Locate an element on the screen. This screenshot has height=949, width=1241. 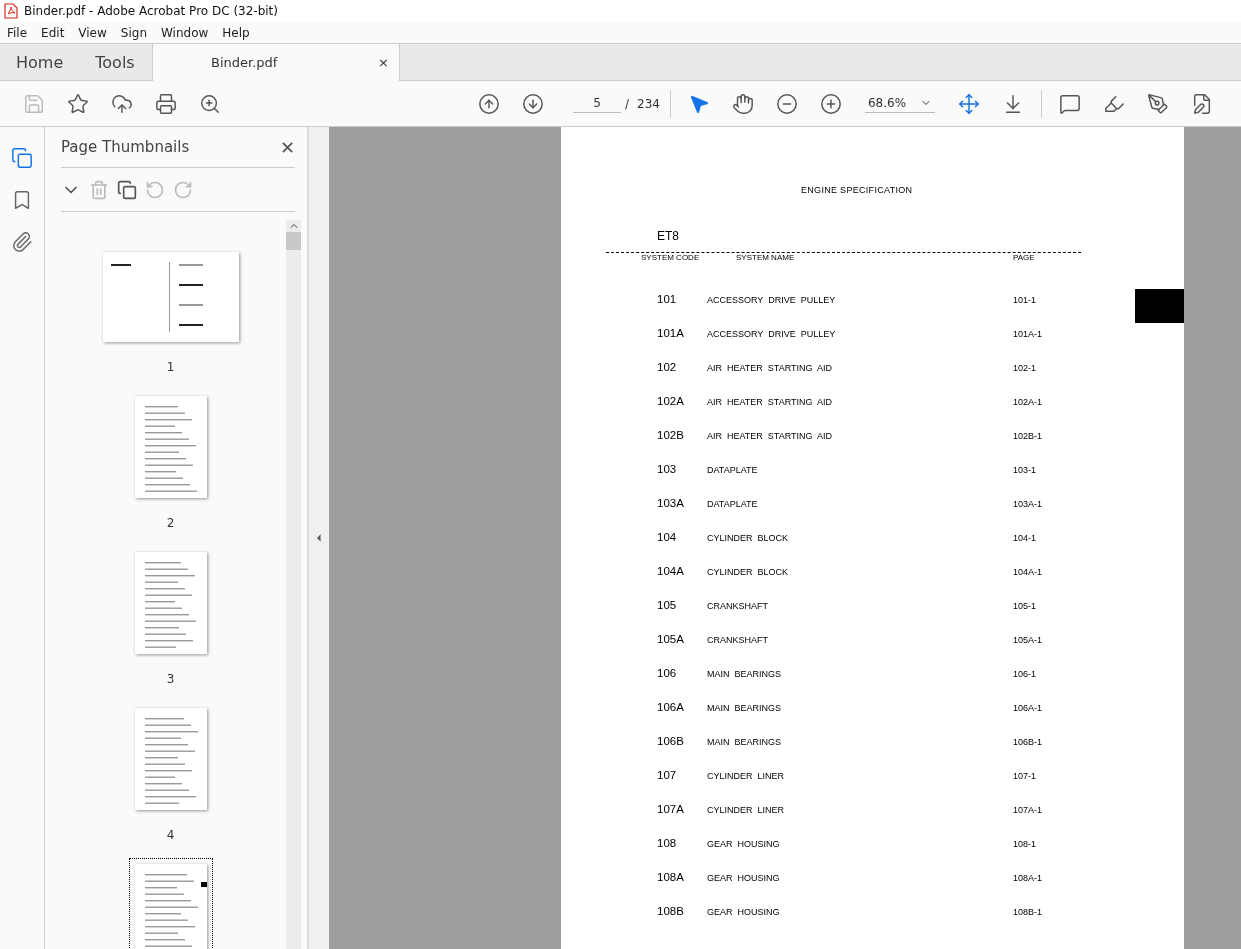
insert-page-icon is located at coordinates (127, 189).